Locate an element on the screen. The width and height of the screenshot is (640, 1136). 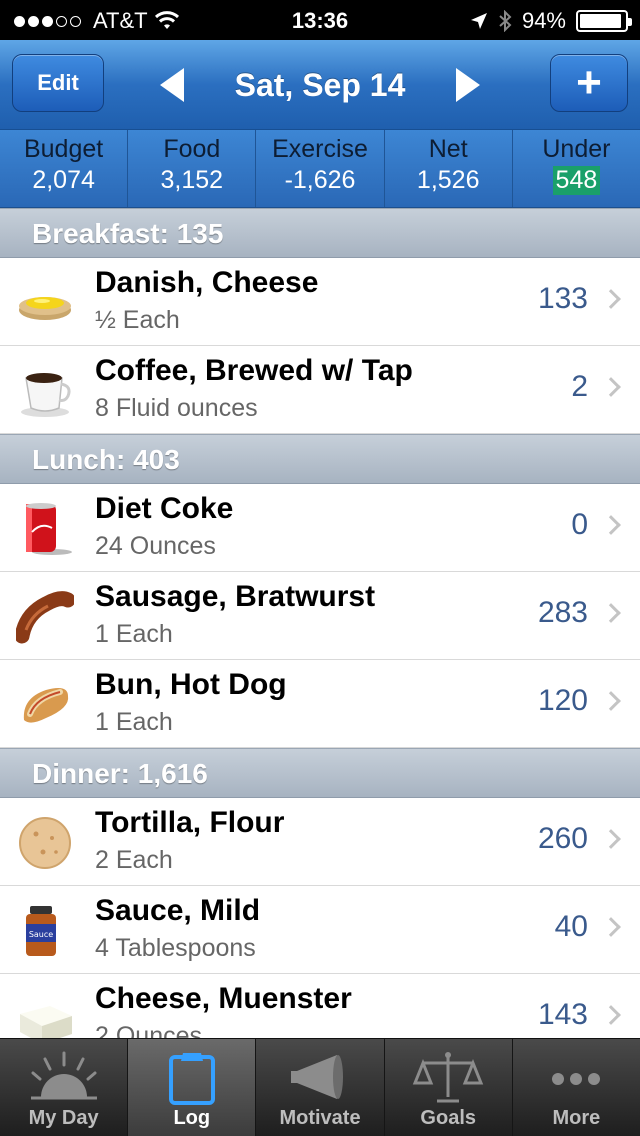
edit-button: Edit is located at coordinates (58, 83).